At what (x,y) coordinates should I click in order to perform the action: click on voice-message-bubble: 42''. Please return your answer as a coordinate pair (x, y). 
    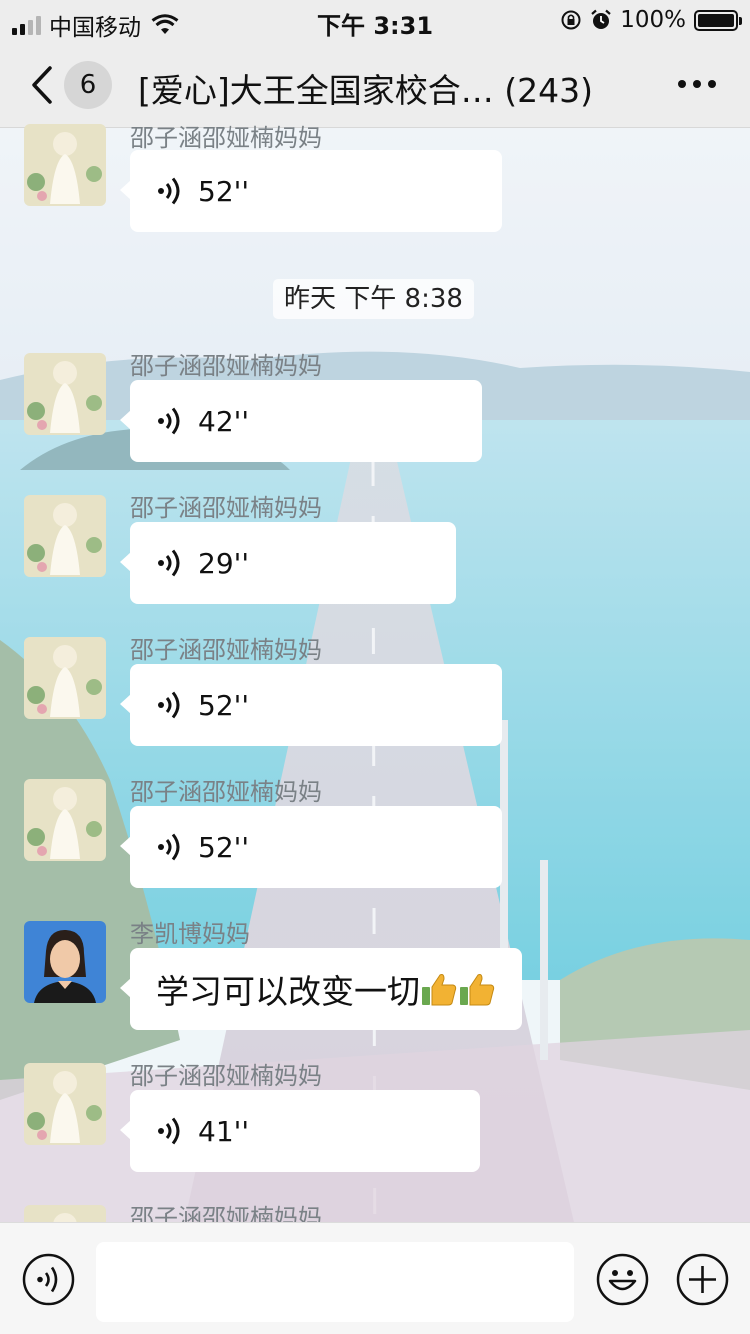
    Looking at the image, I should click on (301, 421).